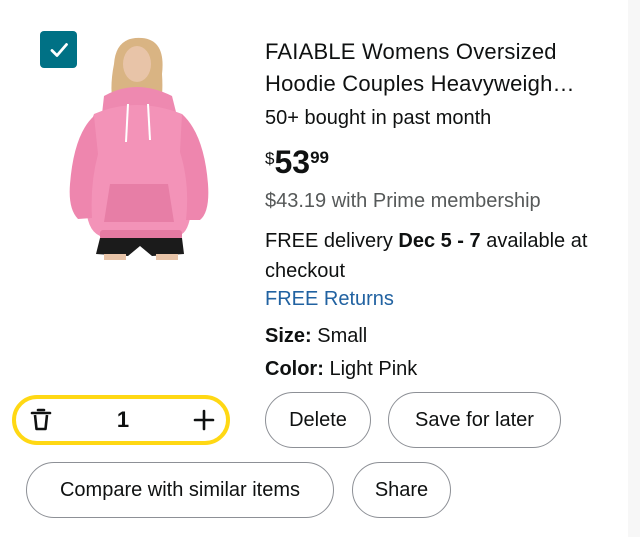  What do you see at coordinates (292, 162) in the screenshot?
I see `price-whole: 53` at bounding box center [292, 162].